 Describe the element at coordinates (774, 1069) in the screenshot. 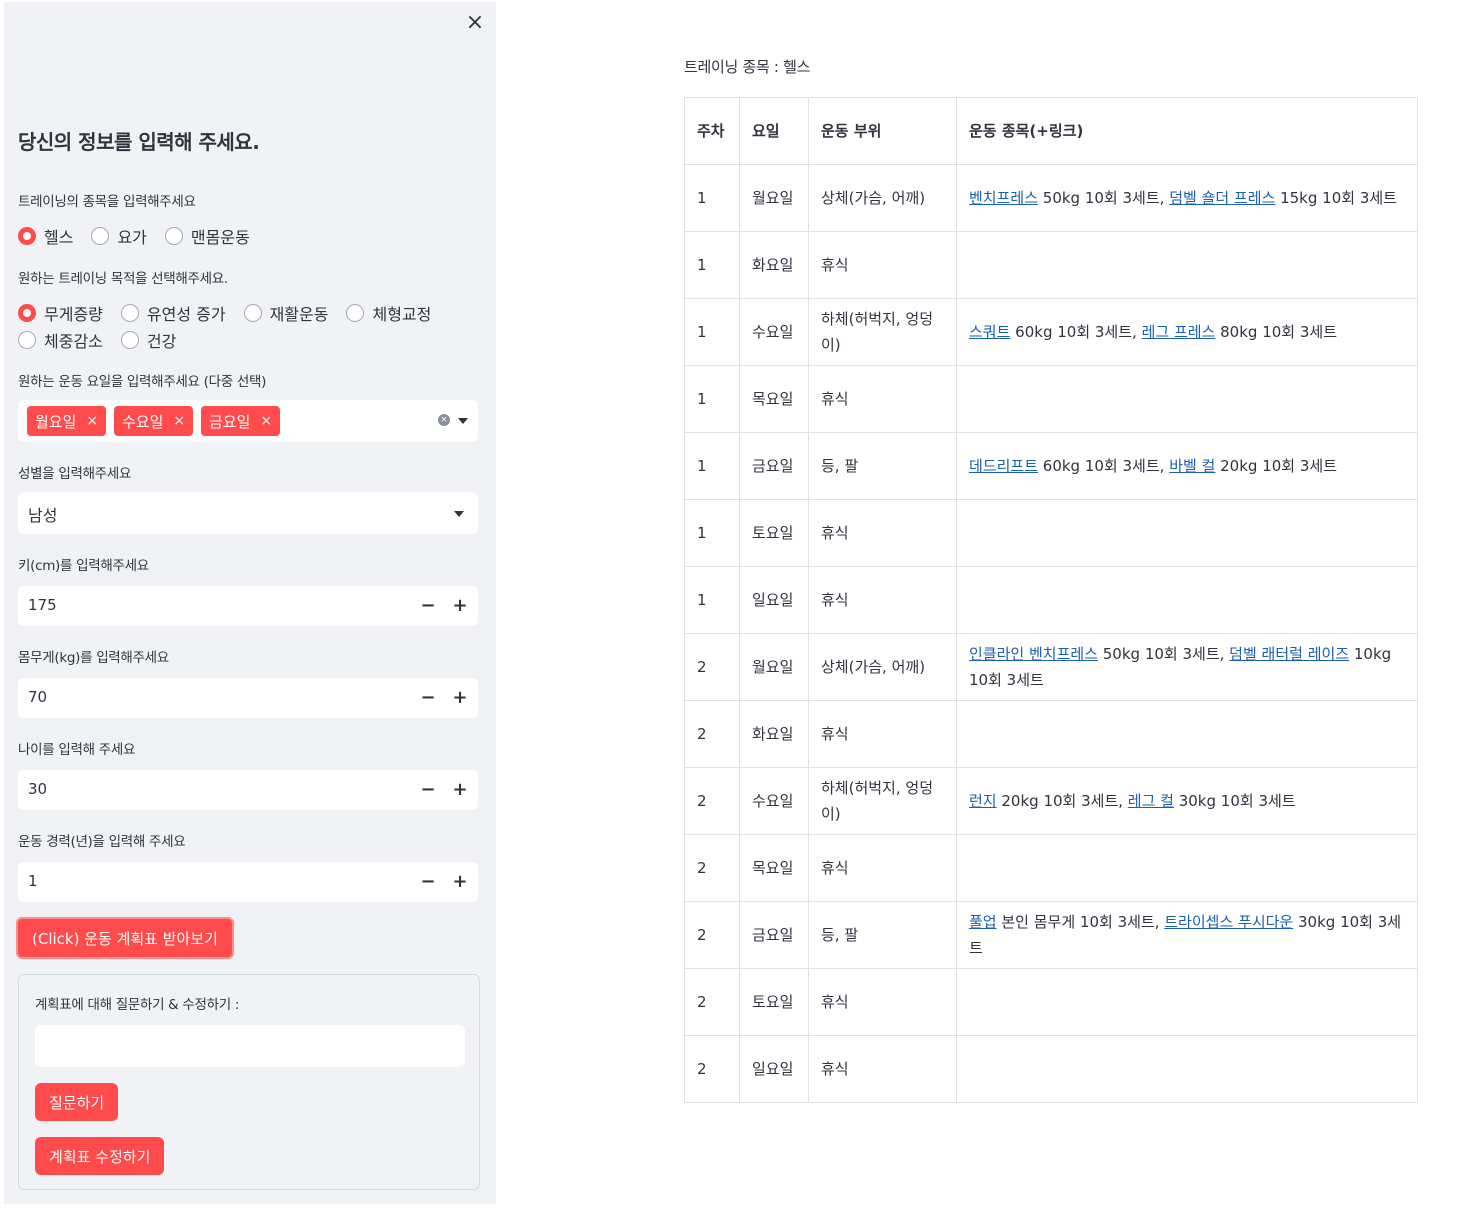

I see `cell-day: 일요일` at that location.